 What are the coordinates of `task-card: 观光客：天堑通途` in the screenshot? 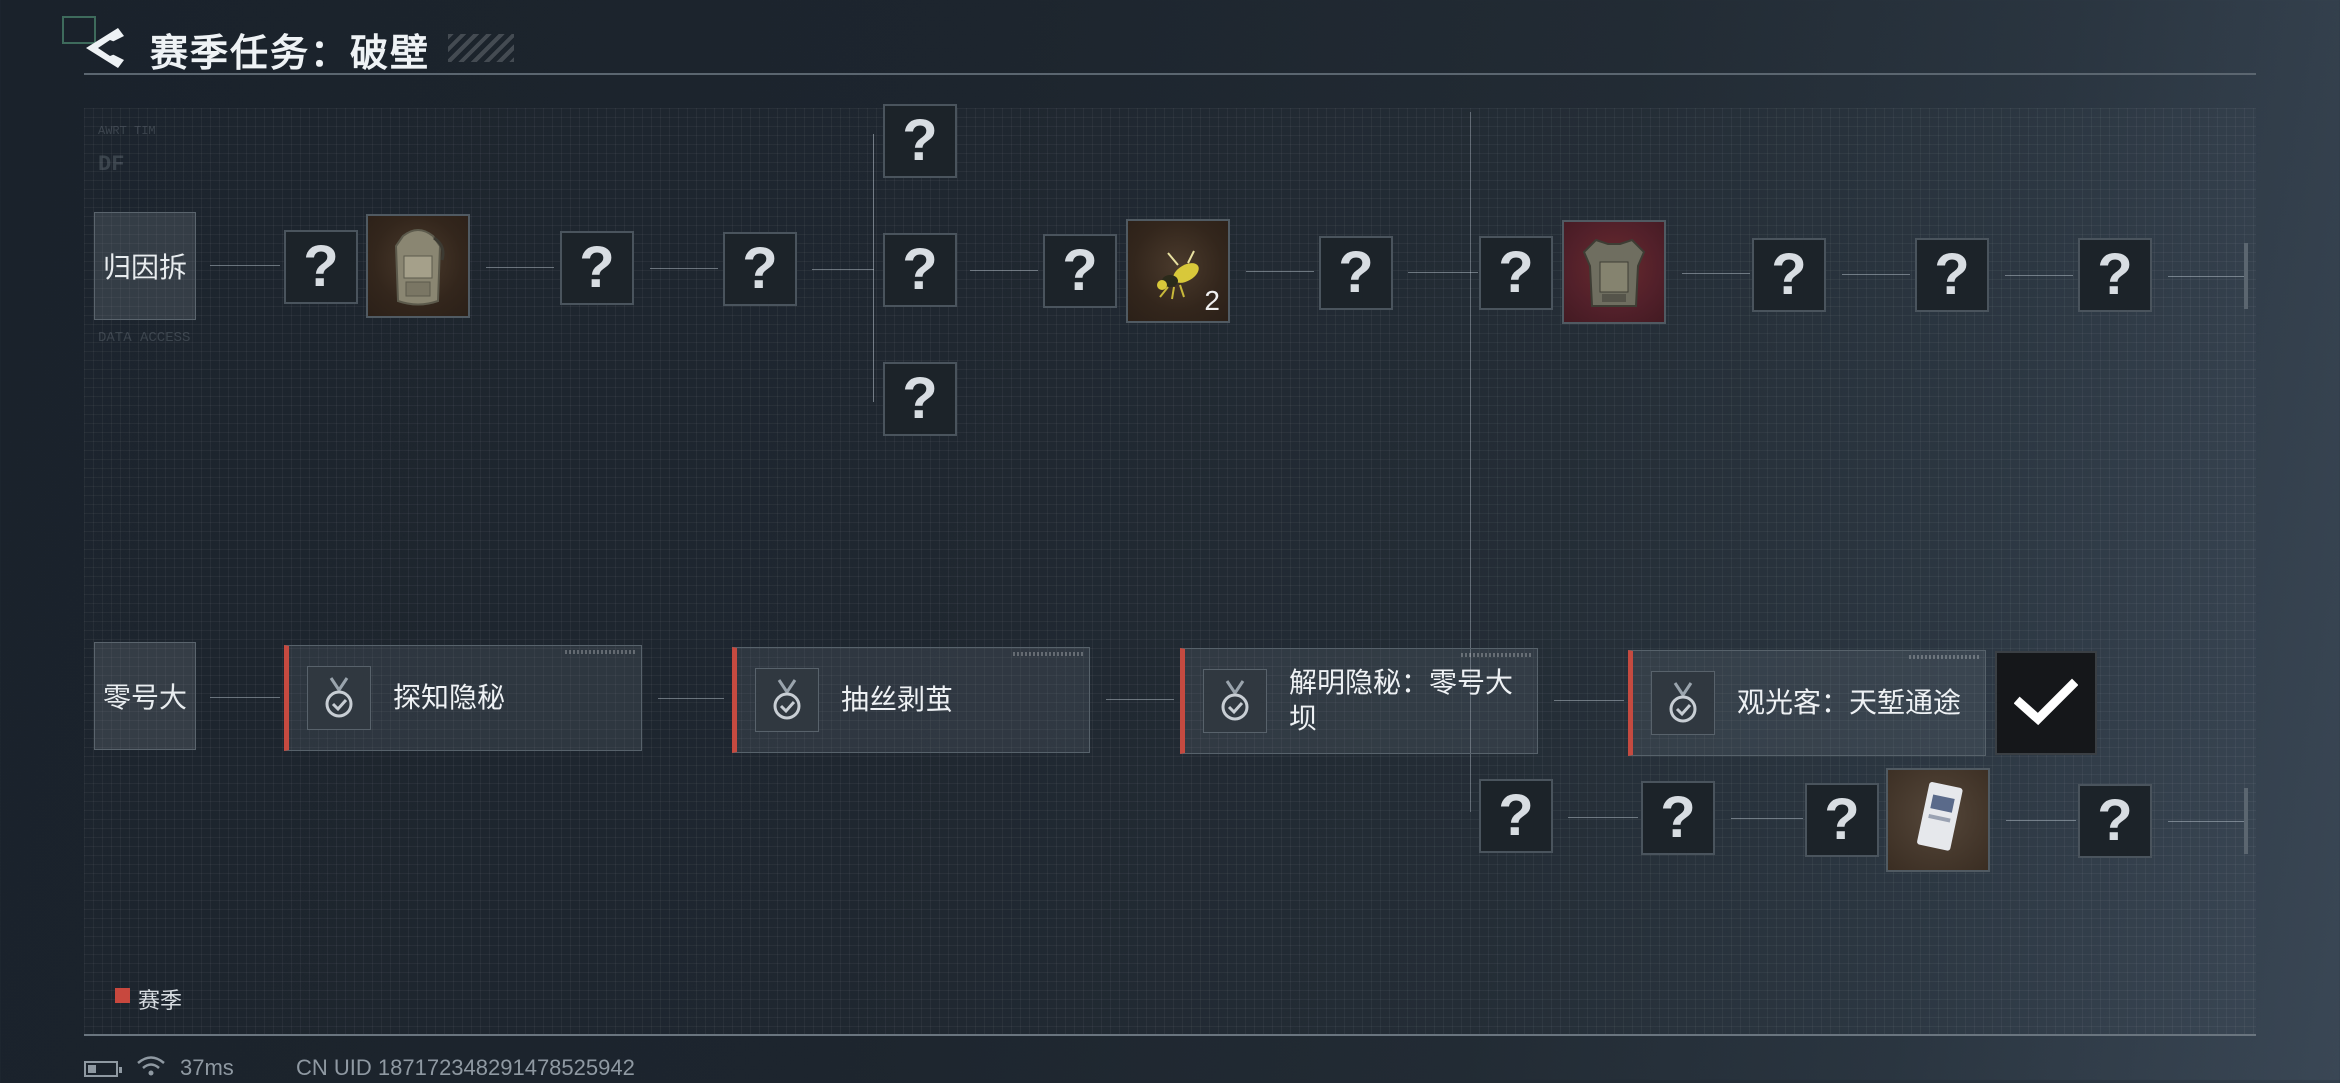 It's located at (1807, 703).